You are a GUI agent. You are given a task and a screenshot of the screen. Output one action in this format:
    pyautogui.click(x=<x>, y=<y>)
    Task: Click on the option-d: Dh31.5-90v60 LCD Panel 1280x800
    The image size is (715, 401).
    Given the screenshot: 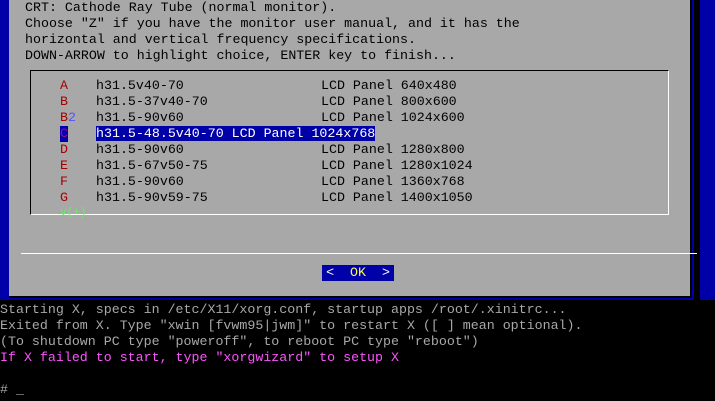 What is the action you would take?
    pyautogui.click(x=262, y=150)
    